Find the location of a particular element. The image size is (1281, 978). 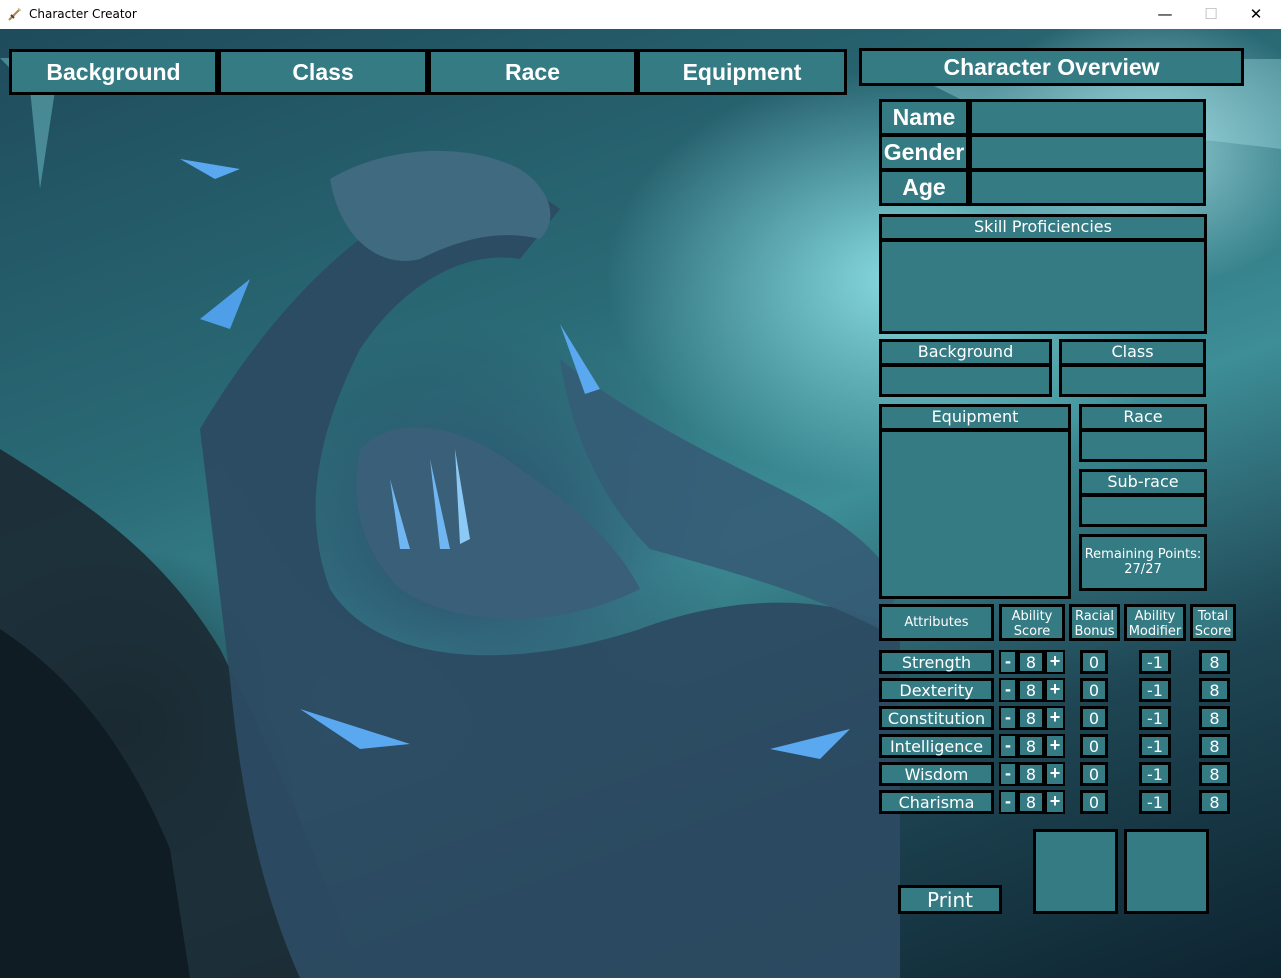

minimize-button: — is located at coordinates (1165, 14).